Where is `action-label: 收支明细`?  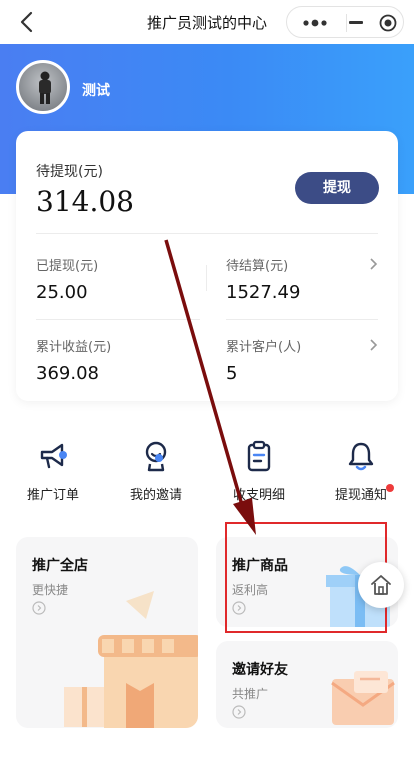 action-label: 收支明细 is located at coordinates (258, 495).